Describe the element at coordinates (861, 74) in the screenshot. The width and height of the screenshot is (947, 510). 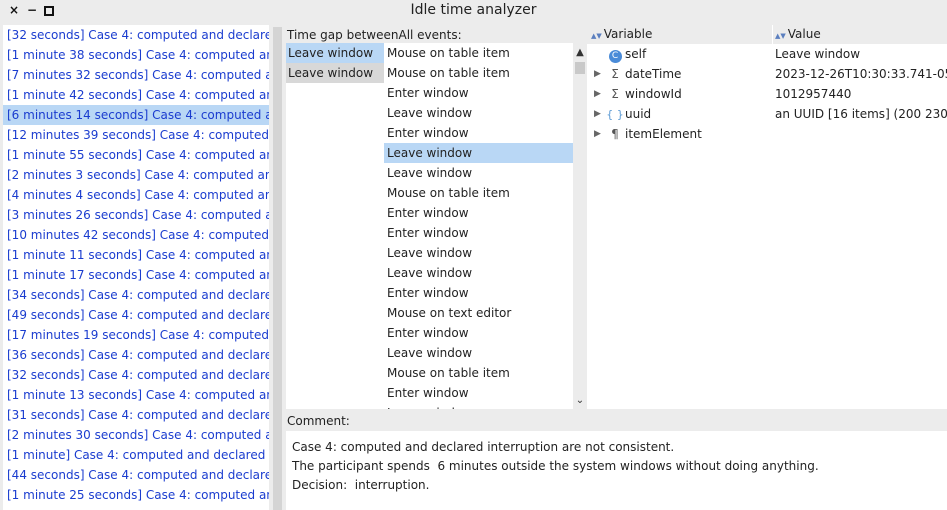
I see `variable-value: 2023-12-26T10:30:33.741-05:00` at that location.